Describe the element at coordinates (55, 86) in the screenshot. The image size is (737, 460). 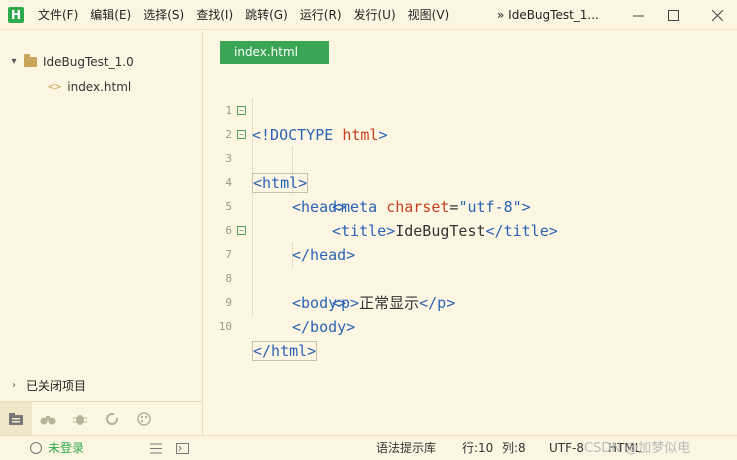
I see `html-file-icon: <>` at that location.